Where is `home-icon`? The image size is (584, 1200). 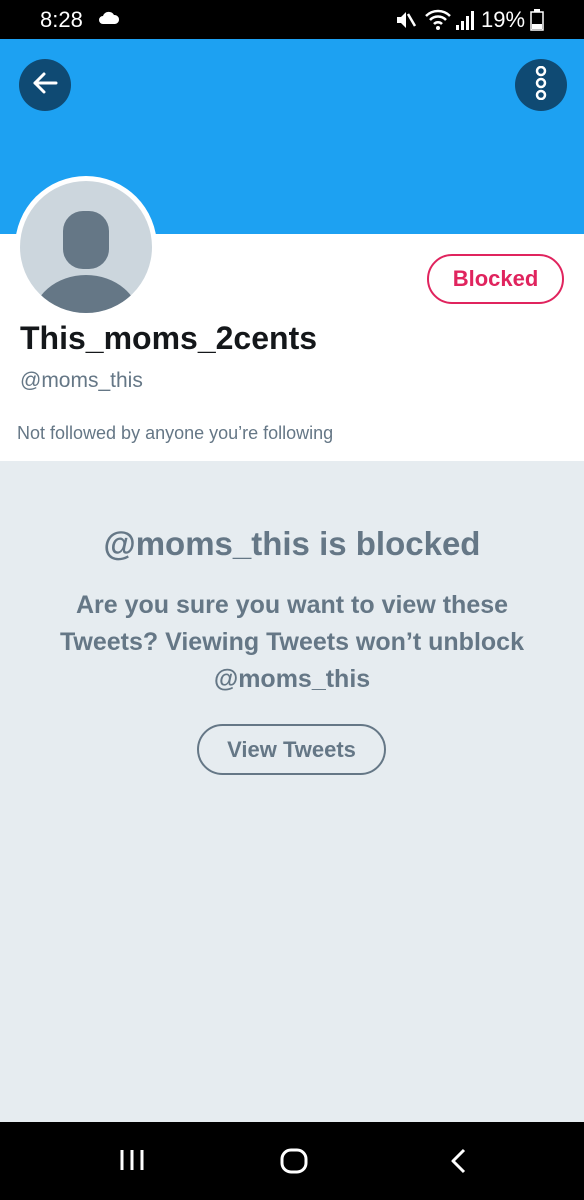 home-icon is located at coordinates (294, 1161).